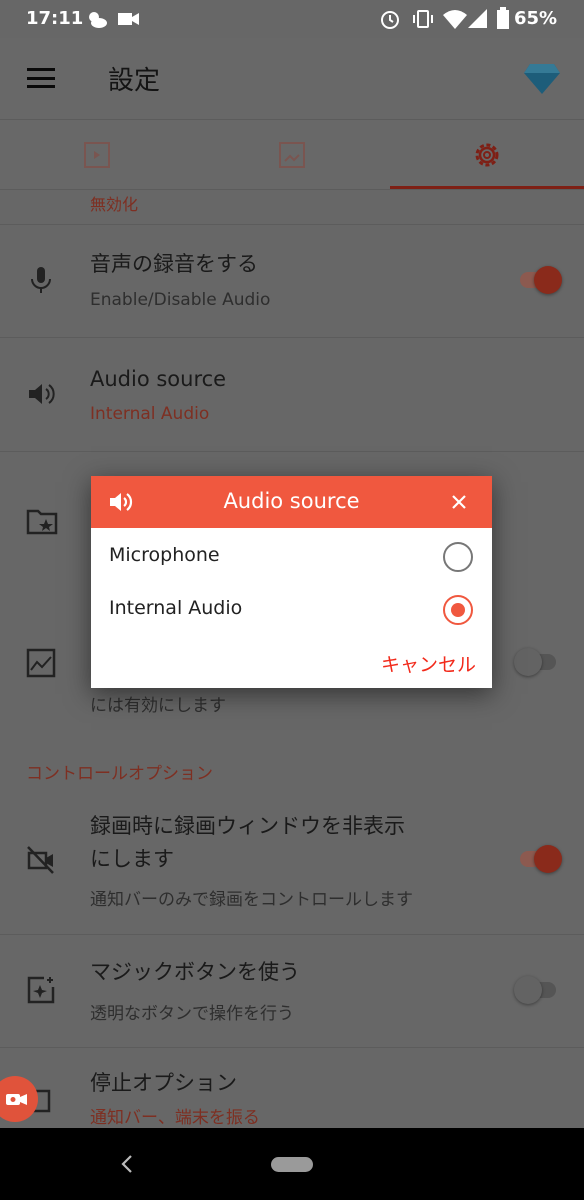  I want to click on setting-title: マジックボタンを使う, so click(195, 972).